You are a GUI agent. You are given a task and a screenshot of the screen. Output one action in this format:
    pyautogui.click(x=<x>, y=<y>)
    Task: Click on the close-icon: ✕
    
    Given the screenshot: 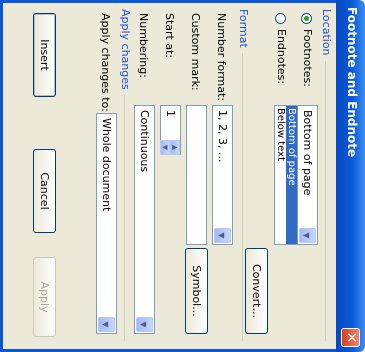 What is the action you would take?
    pyautogui.click(x=351, y=337)
    